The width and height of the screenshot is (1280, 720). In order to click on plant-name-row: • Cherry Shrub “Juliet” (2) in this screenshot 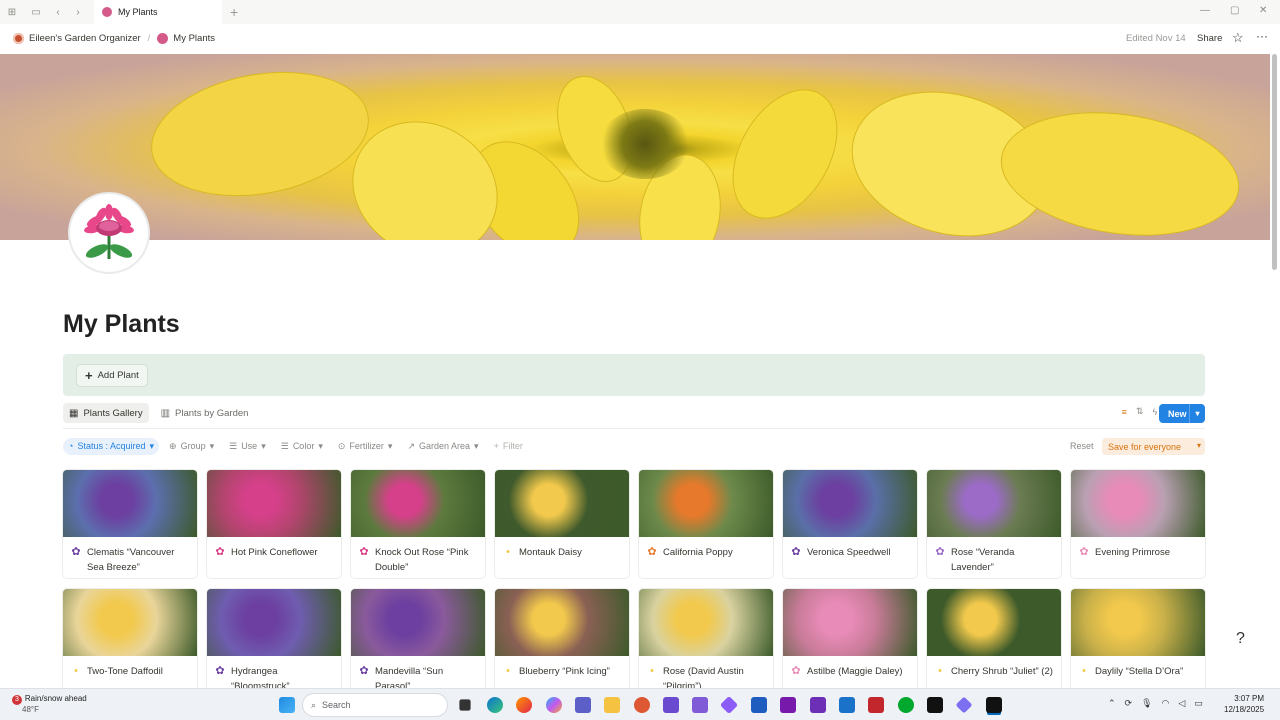, I will do `click(994, 667)`.